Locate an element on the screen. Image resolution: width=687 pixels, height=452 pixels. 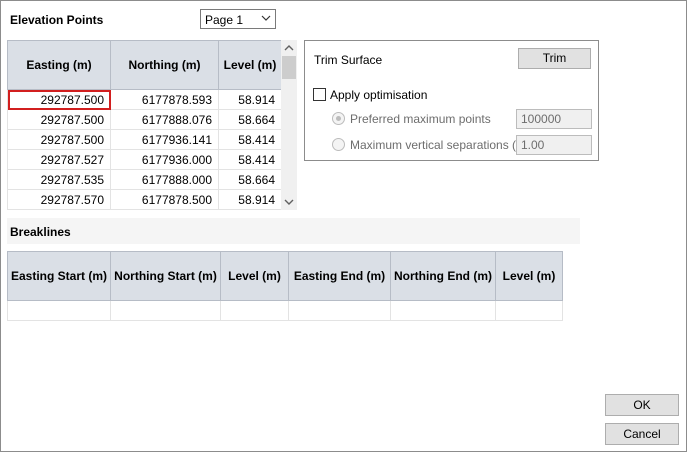
apply-optimisation-checkbox is located at coordinates (319, 94).